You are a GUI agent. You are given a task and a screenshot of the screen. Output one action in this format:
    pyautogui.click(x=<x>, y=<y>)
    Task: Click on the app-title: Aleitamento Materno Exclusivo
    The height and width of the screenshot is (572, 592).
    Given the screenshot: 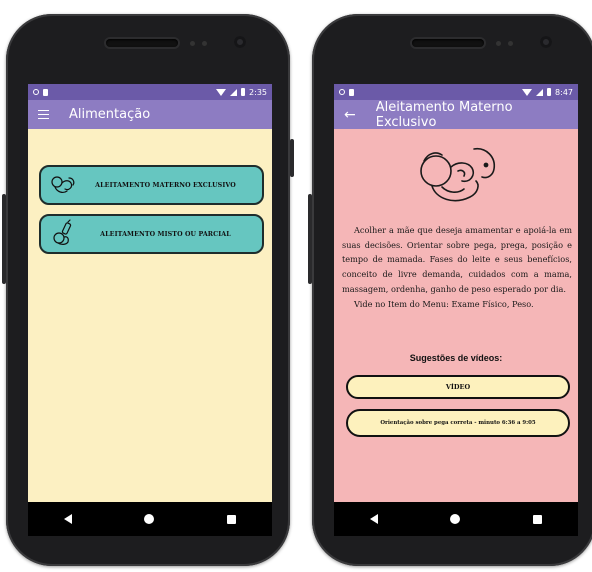 What is the action you would take?
    pyautogui.click(x=444, y=114)
    